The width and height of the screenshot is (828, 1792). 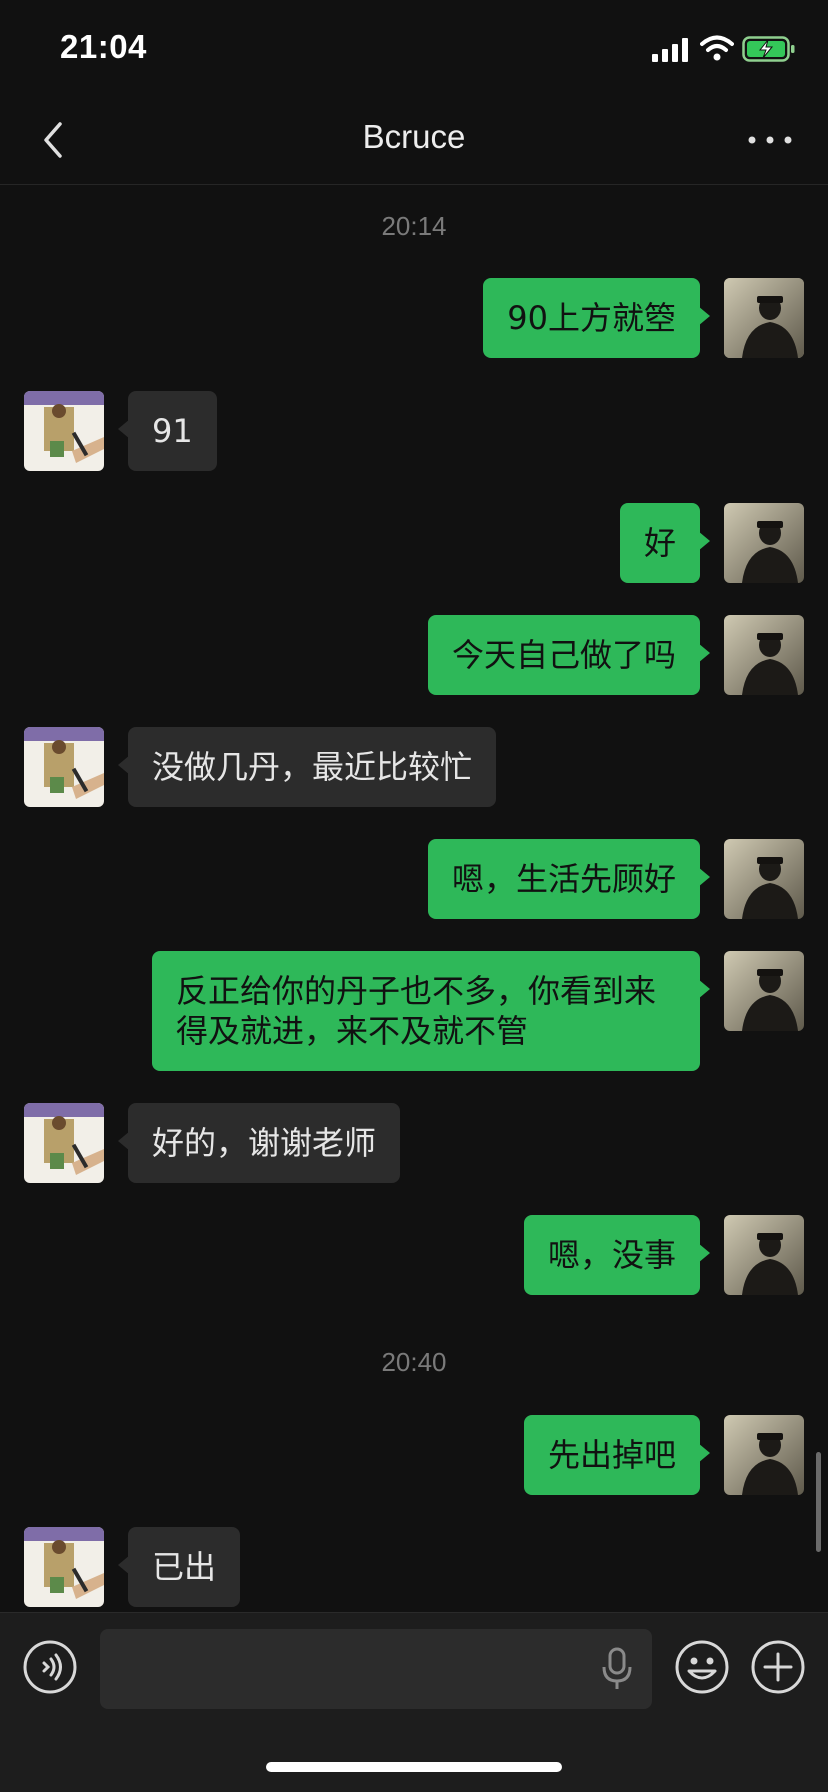 I want to click on nav-bar: Bcruce, so click(x=414, y=140).